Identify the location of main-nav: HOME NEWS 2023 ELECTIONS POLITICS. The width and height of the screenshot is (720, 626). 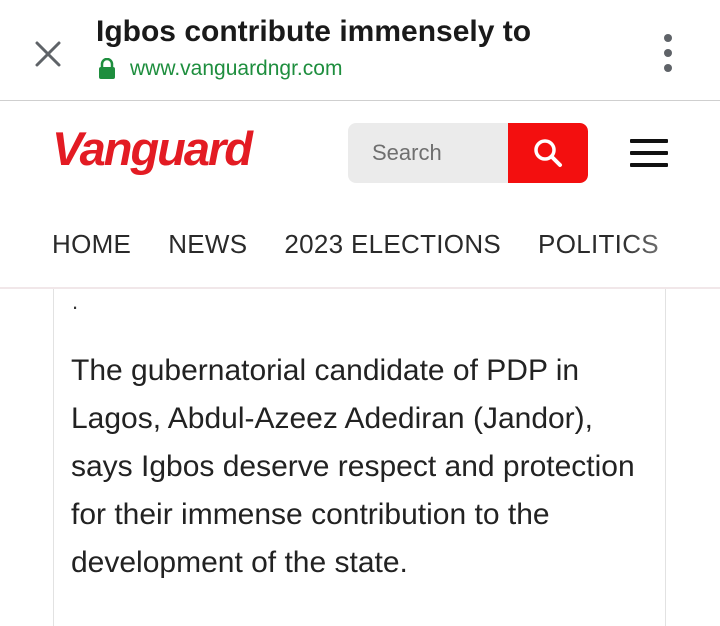
(374, 244).